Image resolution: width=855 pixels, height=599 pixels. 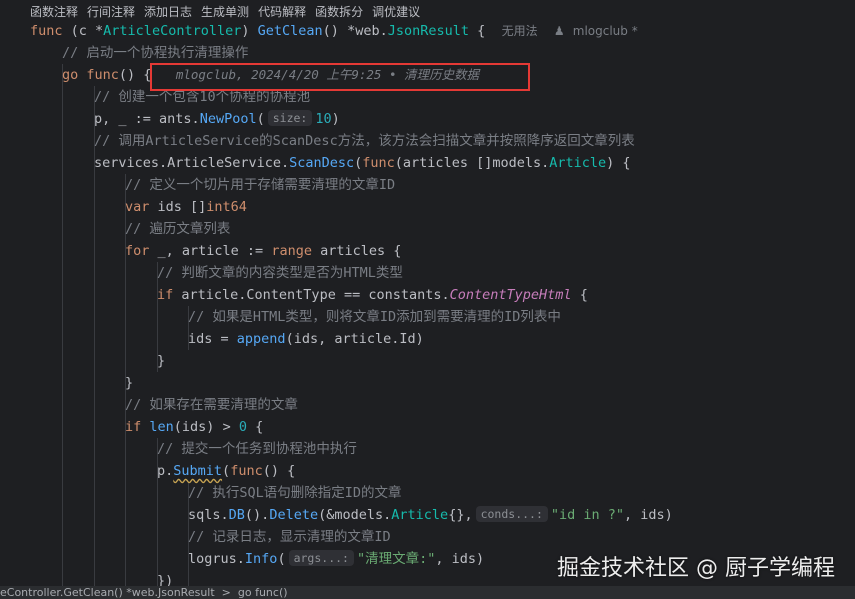 What do you see at coordinates (127, 163) in the screenshot?
I see `package-name: services` at bounding box center [127, 163].